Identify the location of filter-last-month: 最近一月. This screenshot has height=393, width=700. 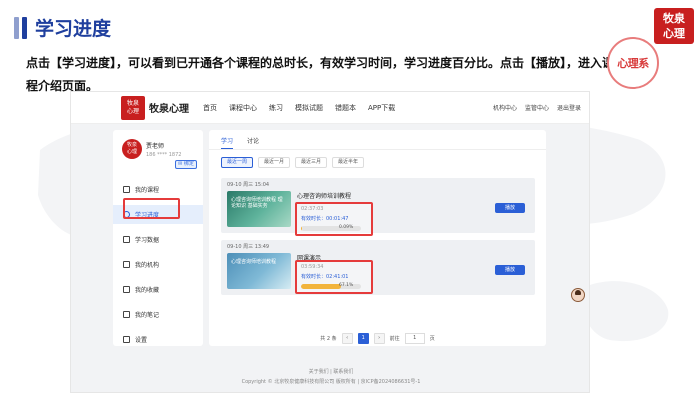
(274, 162).